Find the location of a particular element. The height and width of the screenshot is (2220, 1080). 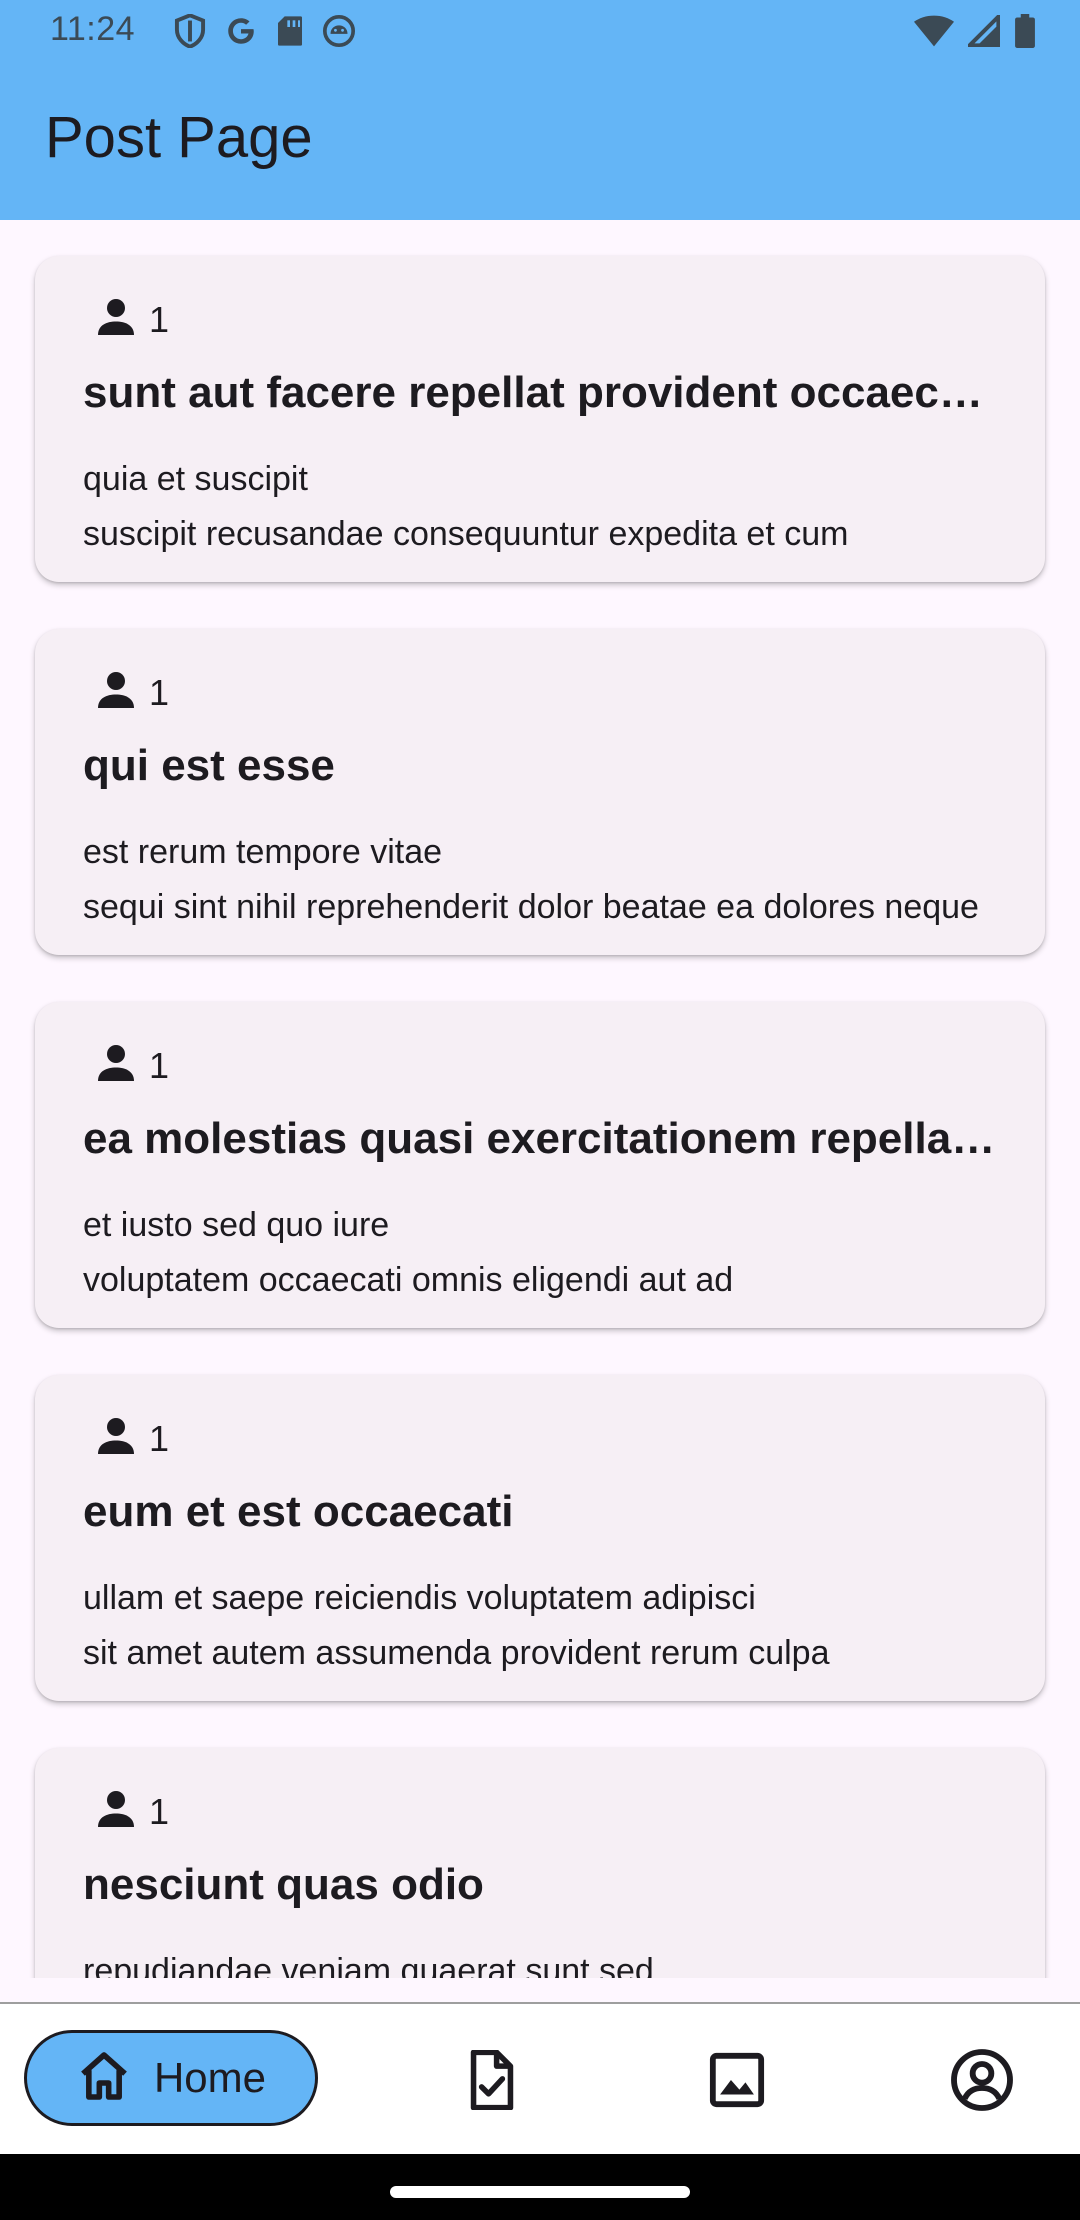

nav-home-button: Home is located at coordinates (171, 2078).